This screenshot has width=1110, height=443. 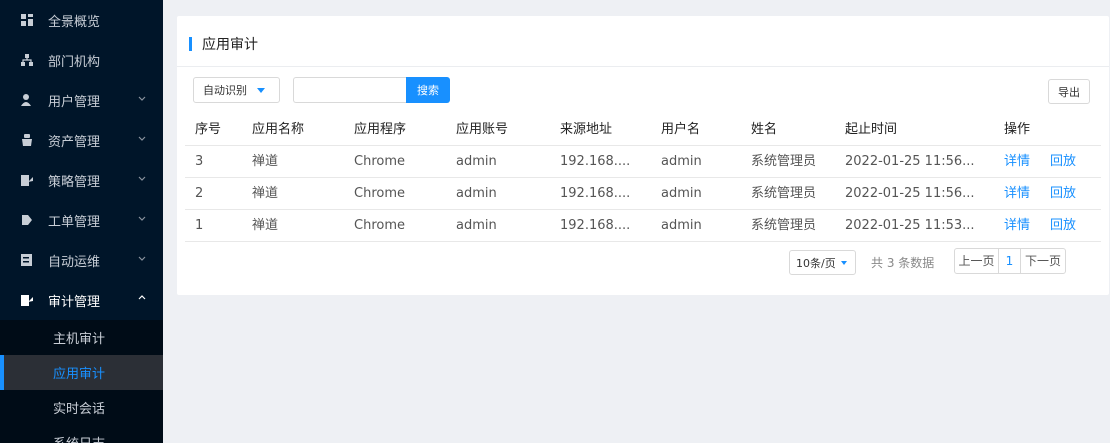 What do you see at coordinates (1069, 91) in the screenshot?
I see `export-button: 导出` at bounding box center [1069, 91].